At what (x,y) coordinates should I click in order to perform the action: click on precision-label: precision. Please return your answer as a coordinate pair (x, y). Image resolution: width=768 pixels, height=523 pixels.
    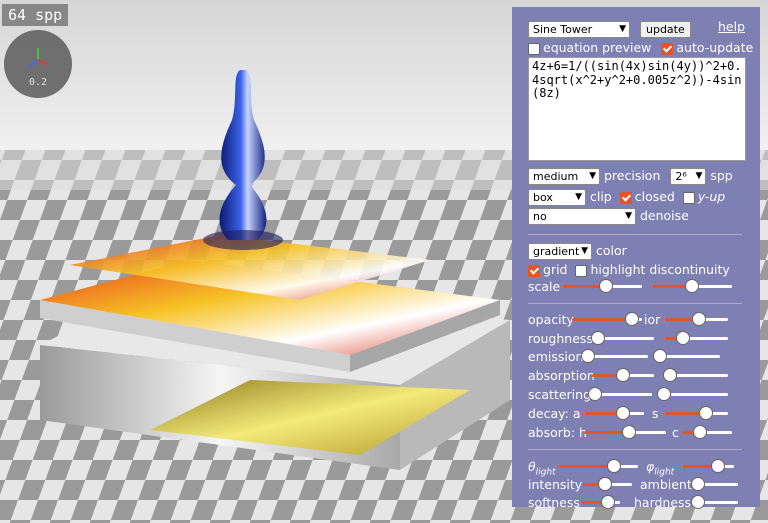
    Looking at the image, I should click on (632, 175).